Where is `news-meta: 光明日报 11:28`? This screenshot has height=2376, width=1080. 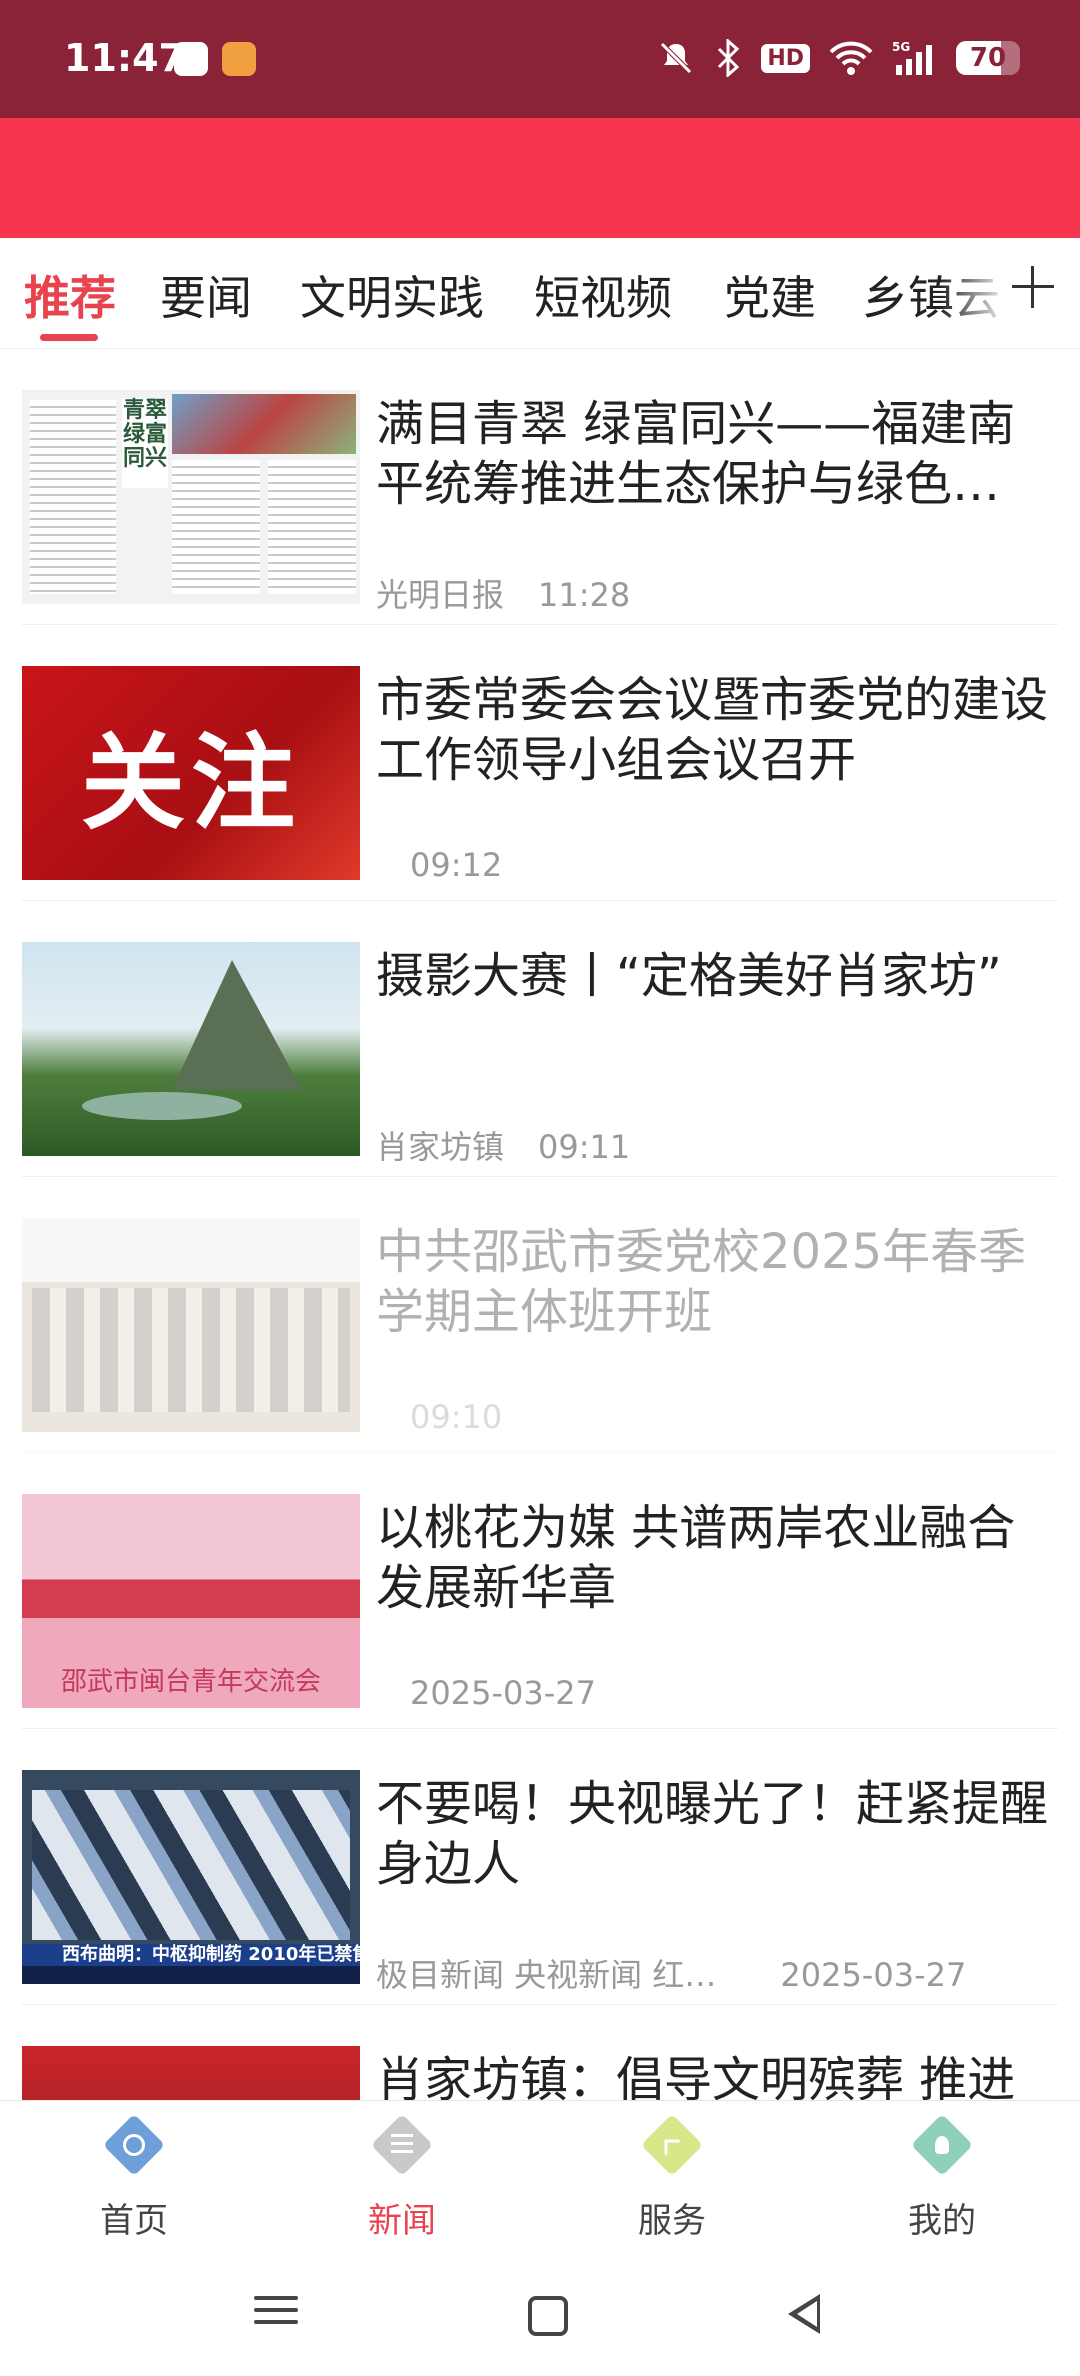 news-meta: 光明日报 11:28 is located at coordinates (503, 593).